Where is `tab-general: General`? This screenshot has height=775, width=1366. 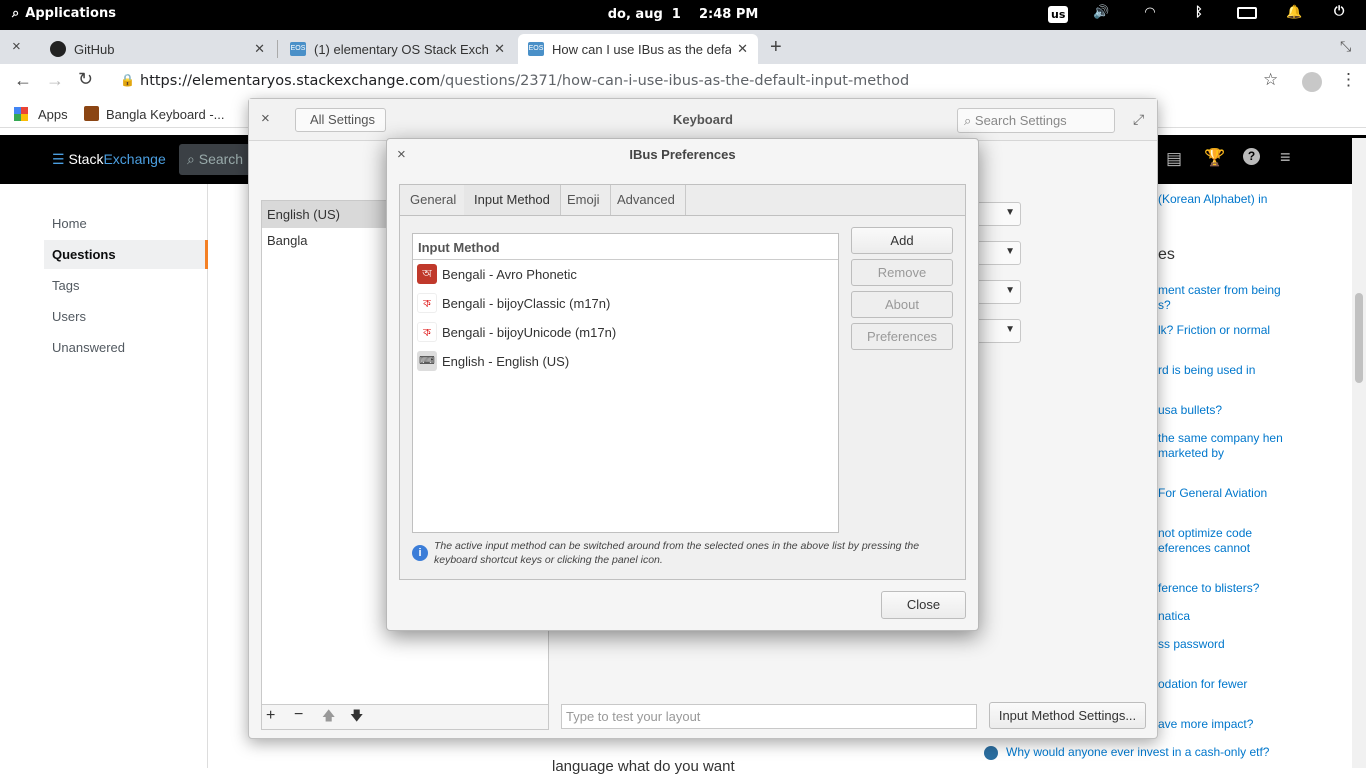 tab-general: General is located at coordinates (434, 200).